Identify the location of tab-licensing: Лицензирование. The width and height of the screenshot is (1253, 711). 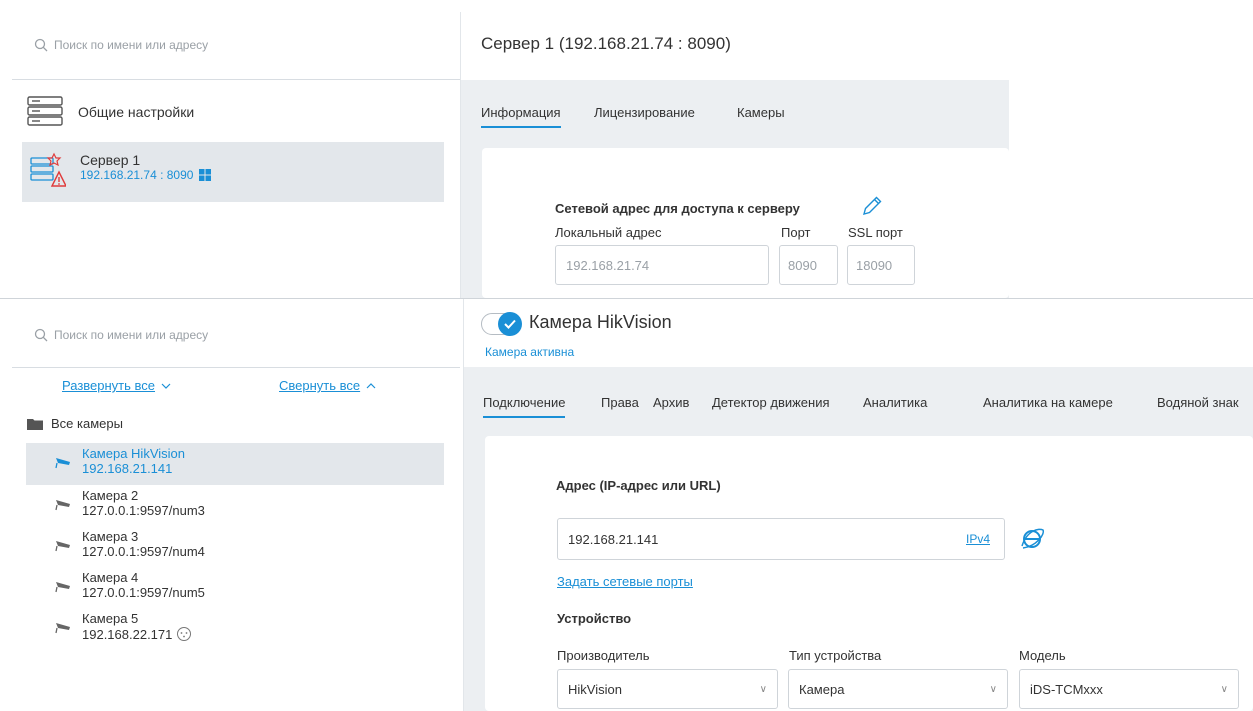
(644, 112).